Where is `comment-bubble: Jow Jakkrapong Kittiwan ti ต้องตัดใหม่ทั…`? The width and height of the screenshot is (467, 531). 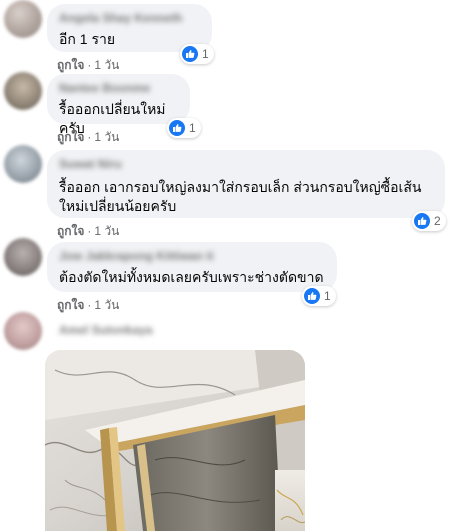 comment-bubble: Jow Jakkrapong Kittiwan ti ต้องตัดใหม่ทั… is located at coordinates (192, 267).